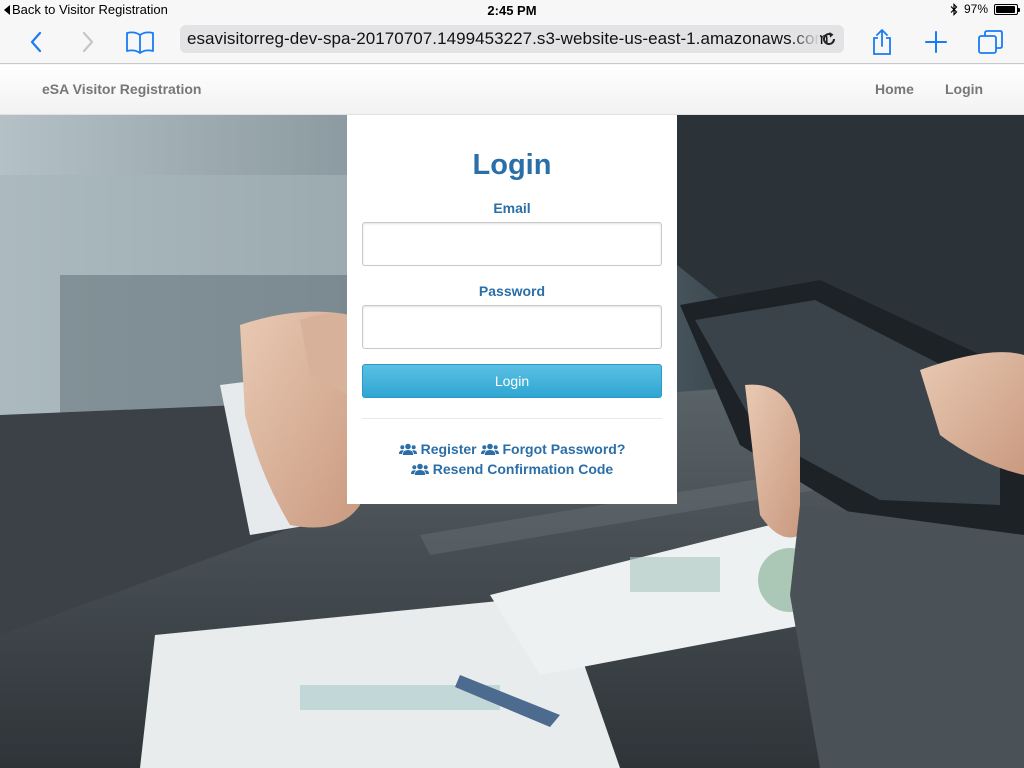 This screenshot has width=1024, height=768. I want to click on bookmarks-button, so click(140, 42).